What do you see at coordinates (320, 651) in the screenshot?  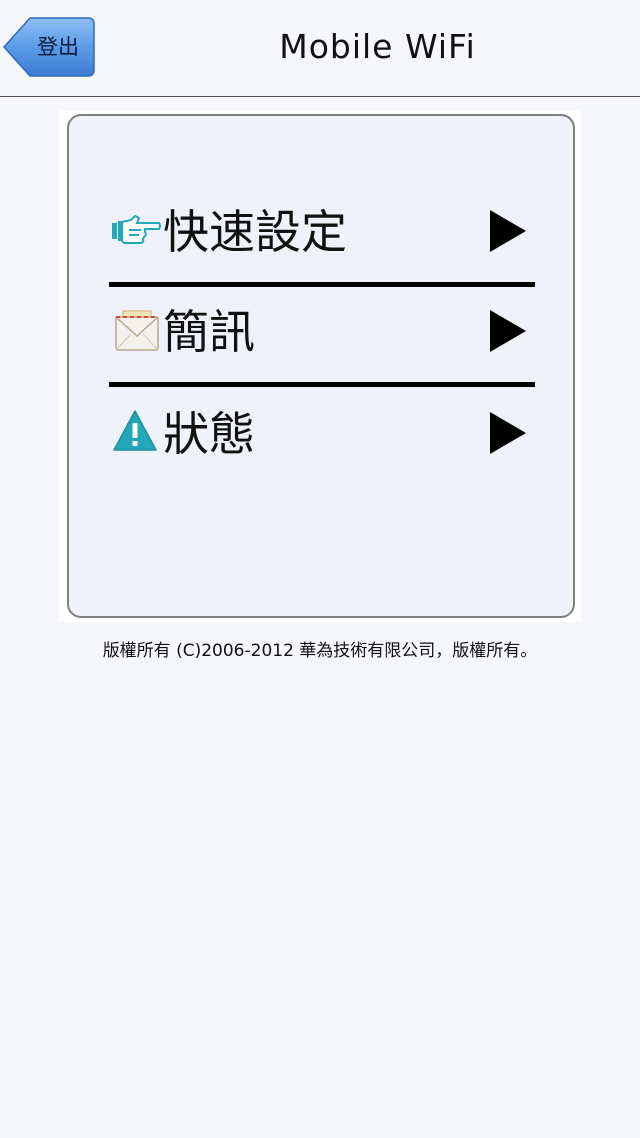 I see `copyright-text: 版權所有 (C)2006-2012 華為技術有限公司，版權所有。` at bounding box center [320, 651].